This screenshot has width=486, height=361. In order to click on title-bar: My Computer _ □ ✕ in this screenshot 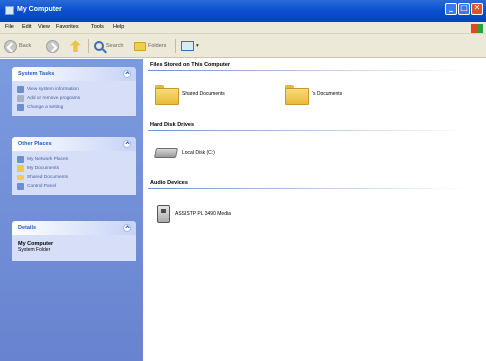, I will do `click(243, 11)`.